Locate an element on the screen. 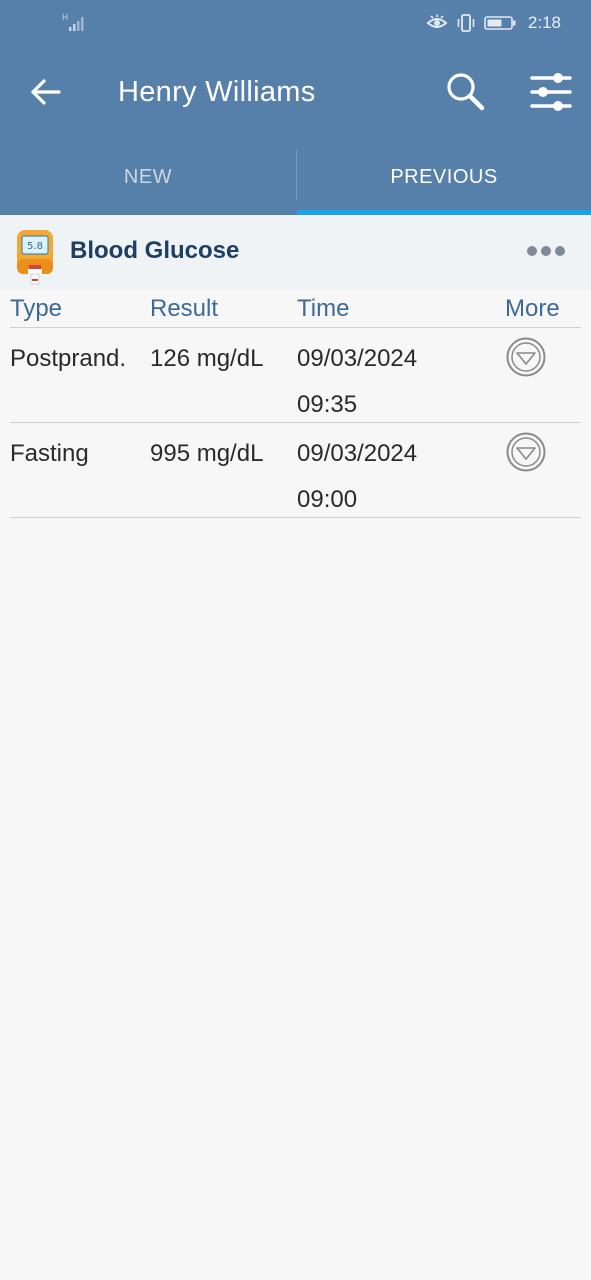  eye-icon is located at coordinates (437, 21).